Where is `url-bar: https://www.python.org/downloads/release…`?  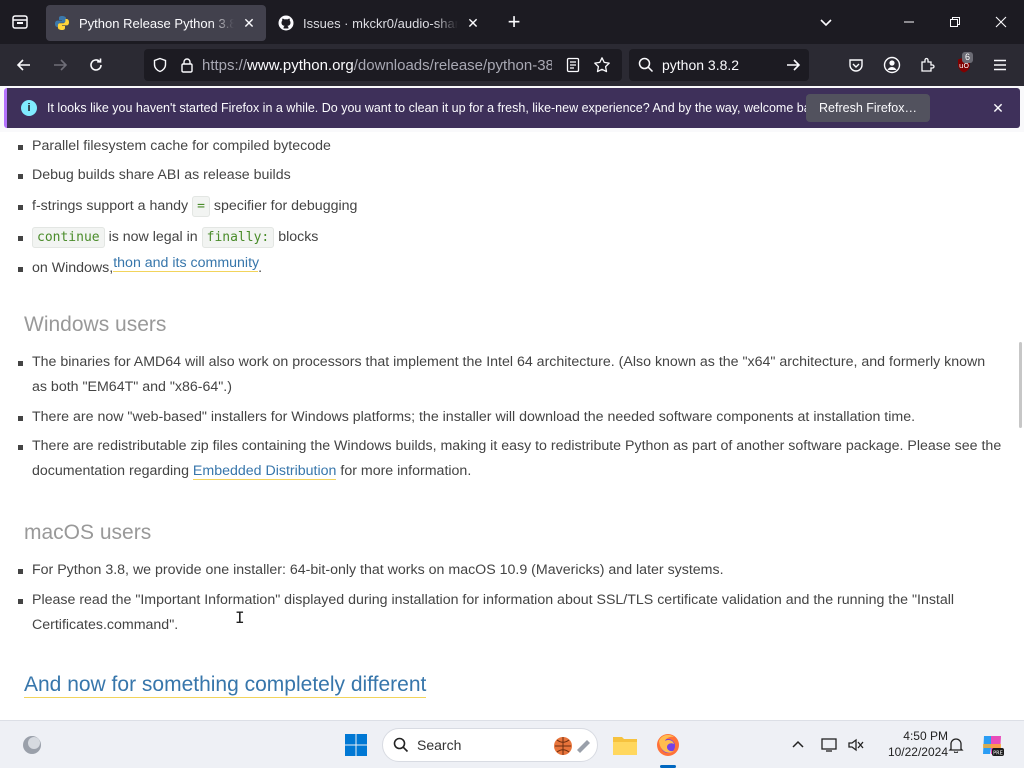 url-bar: https://www.python.org/downloads/release… is located at coordinates (383, 65).